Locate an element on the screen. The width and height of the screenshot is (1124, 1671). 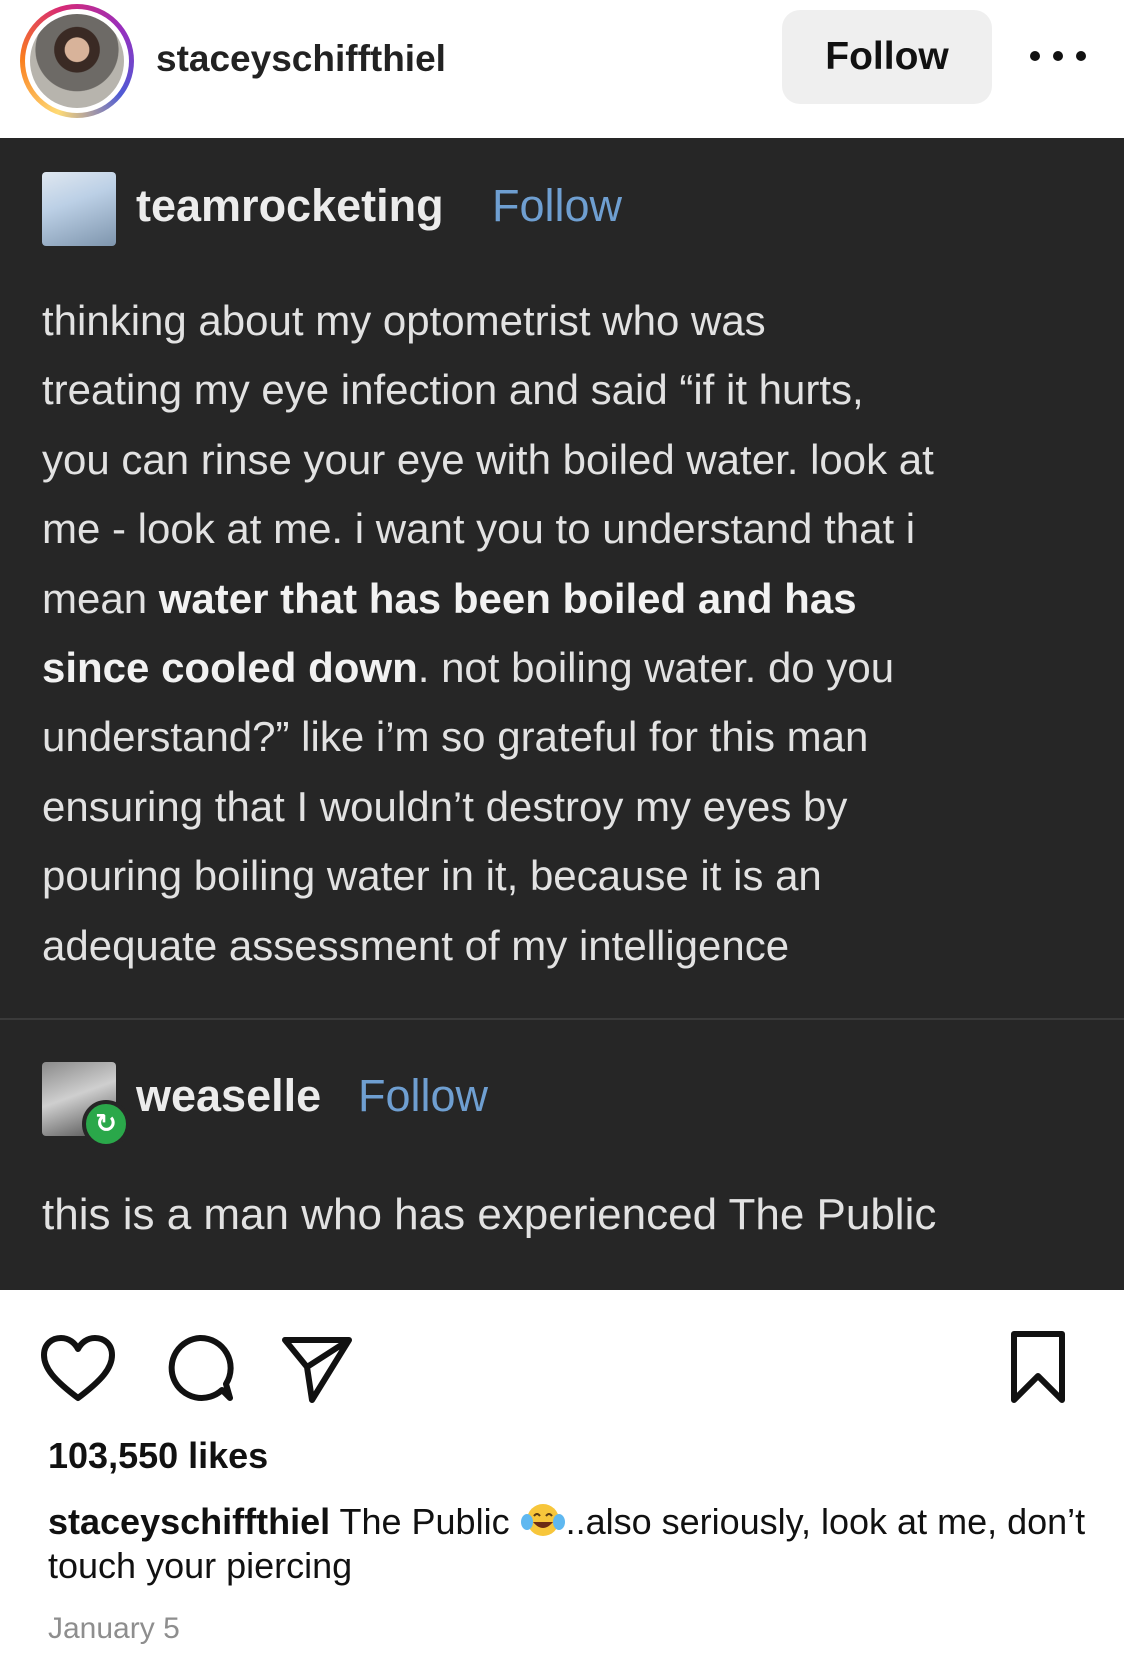
bookmark-icon is located at coordinates (1038, 1368).